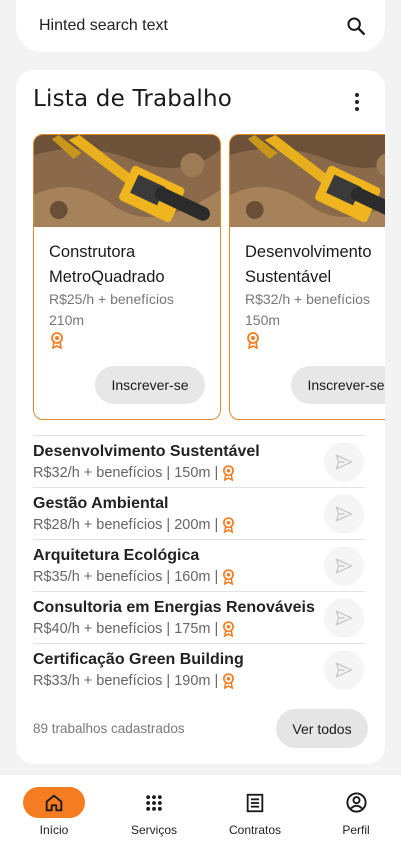 This screenshot has height=845, width=401. I want to click on search-bar, so click(200, 26).